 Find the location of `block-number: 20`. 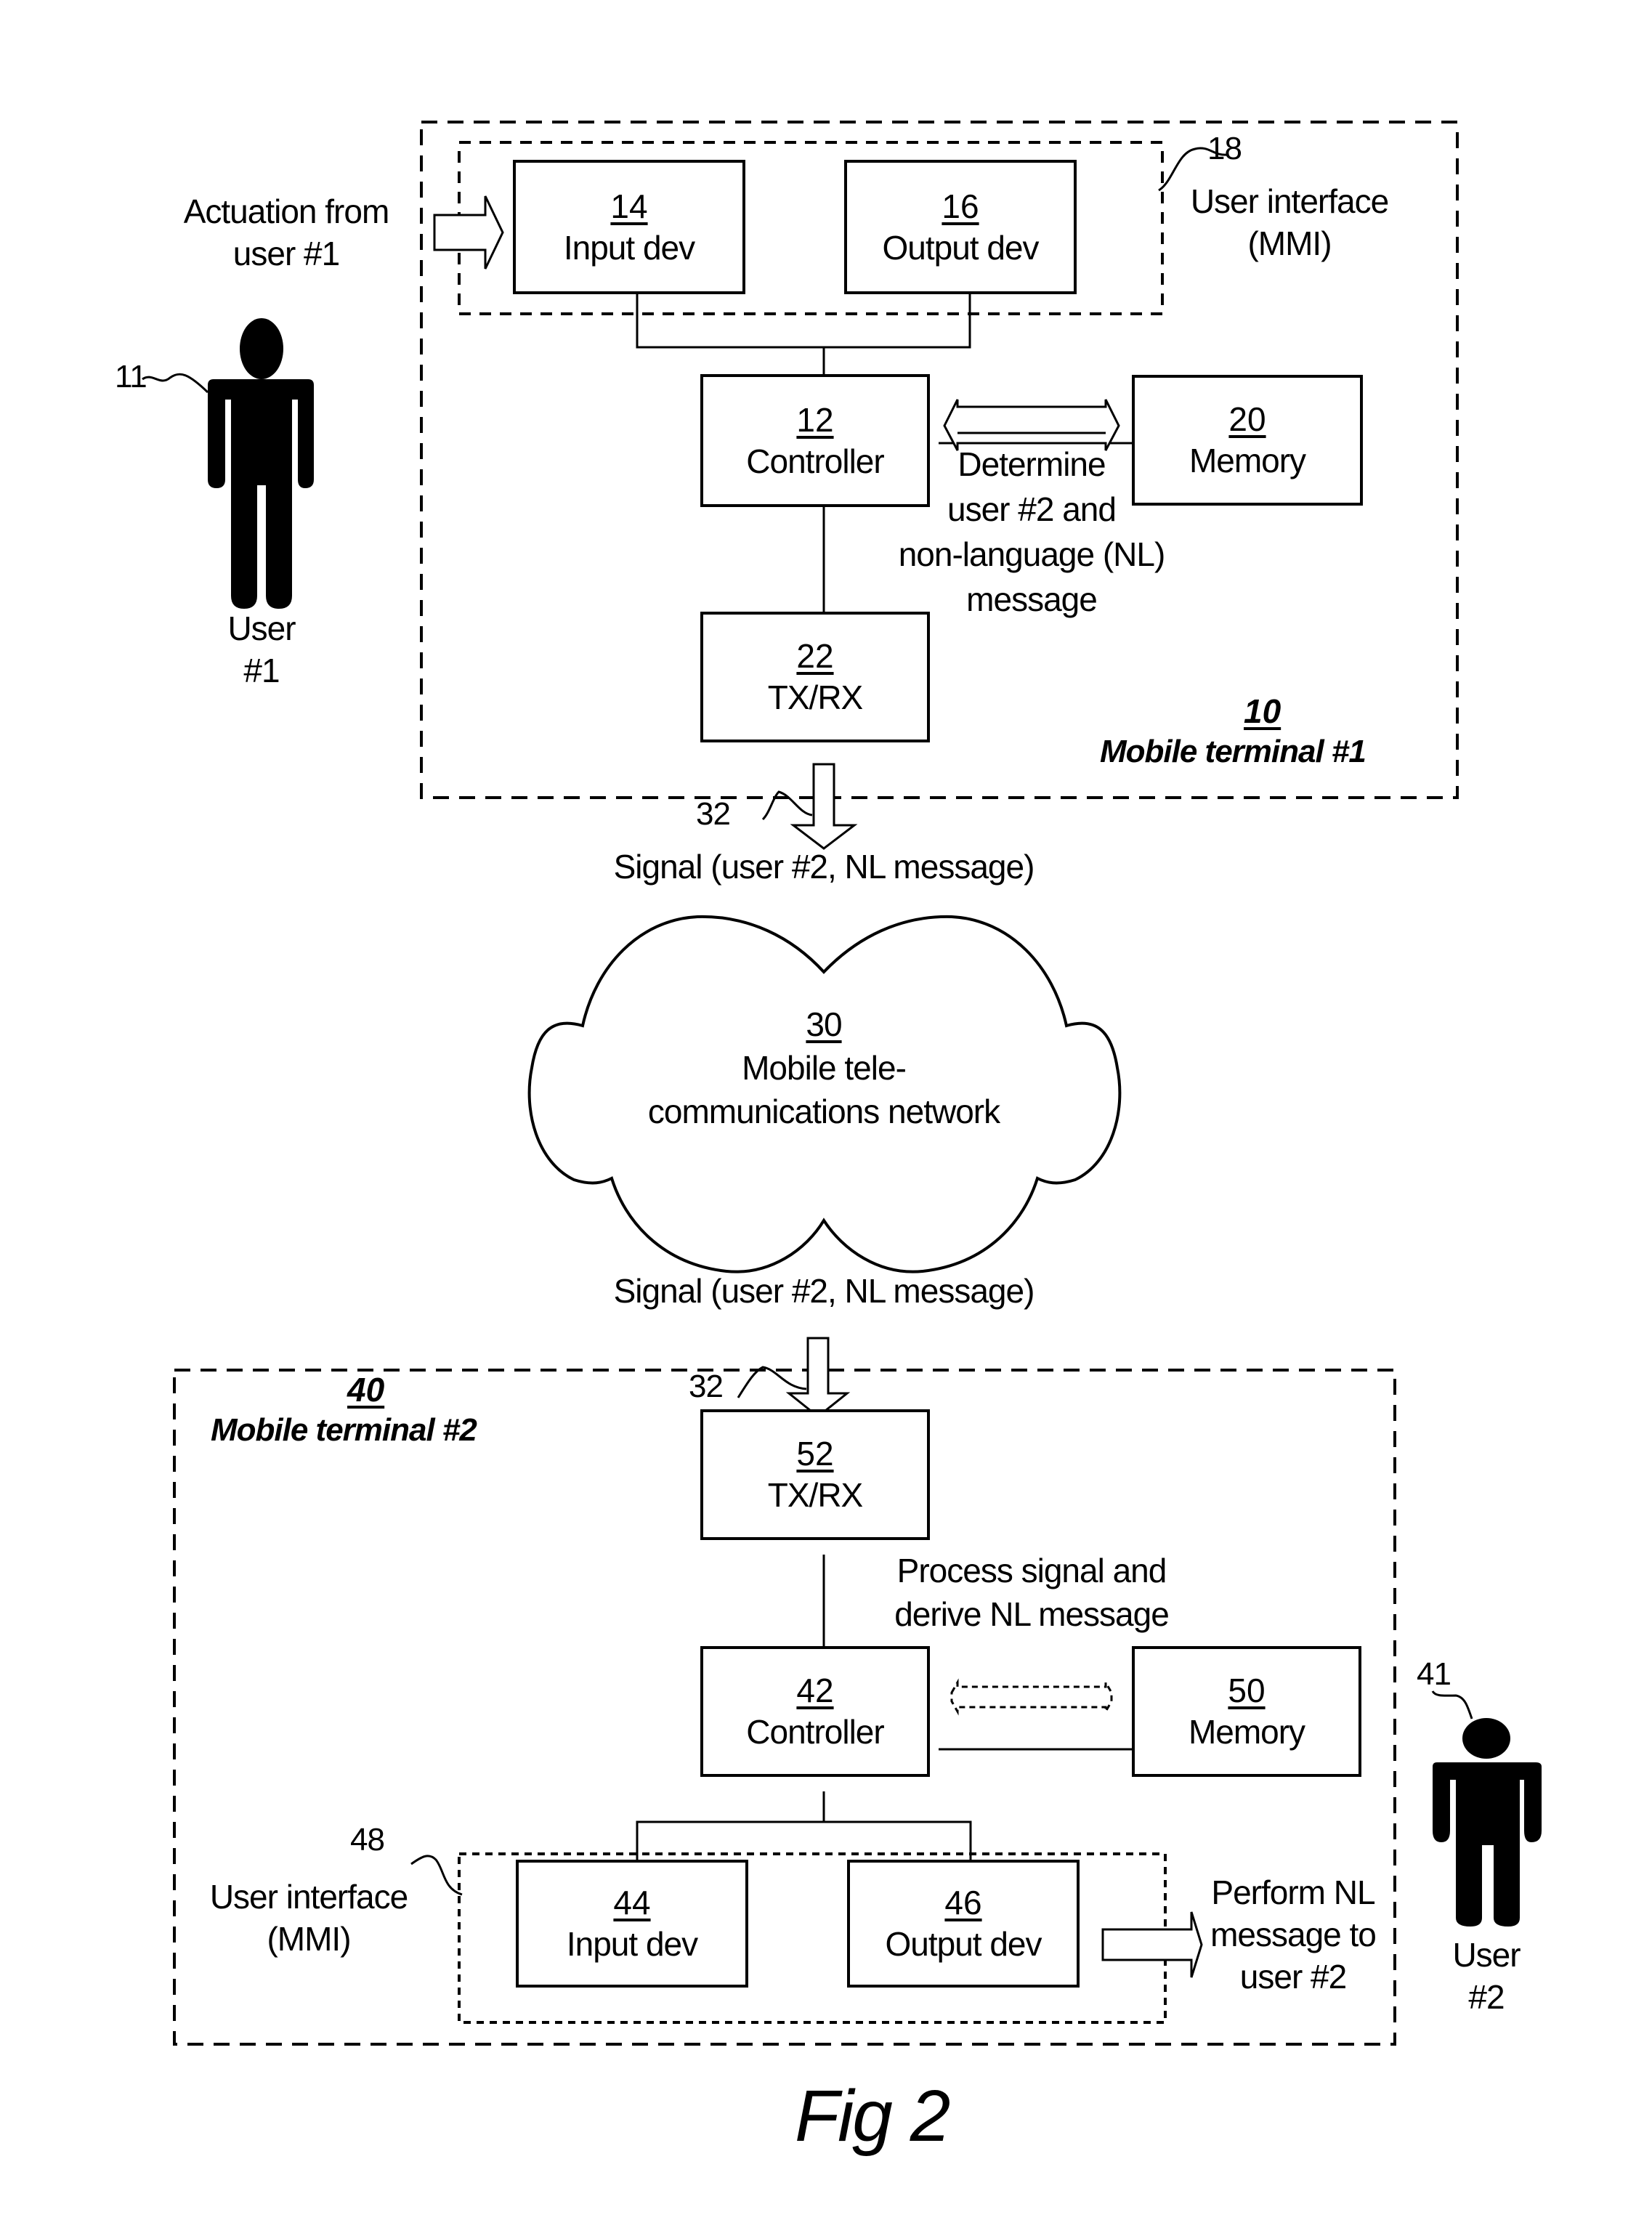

block-number: 20 is located at coordinates (1247, 419).